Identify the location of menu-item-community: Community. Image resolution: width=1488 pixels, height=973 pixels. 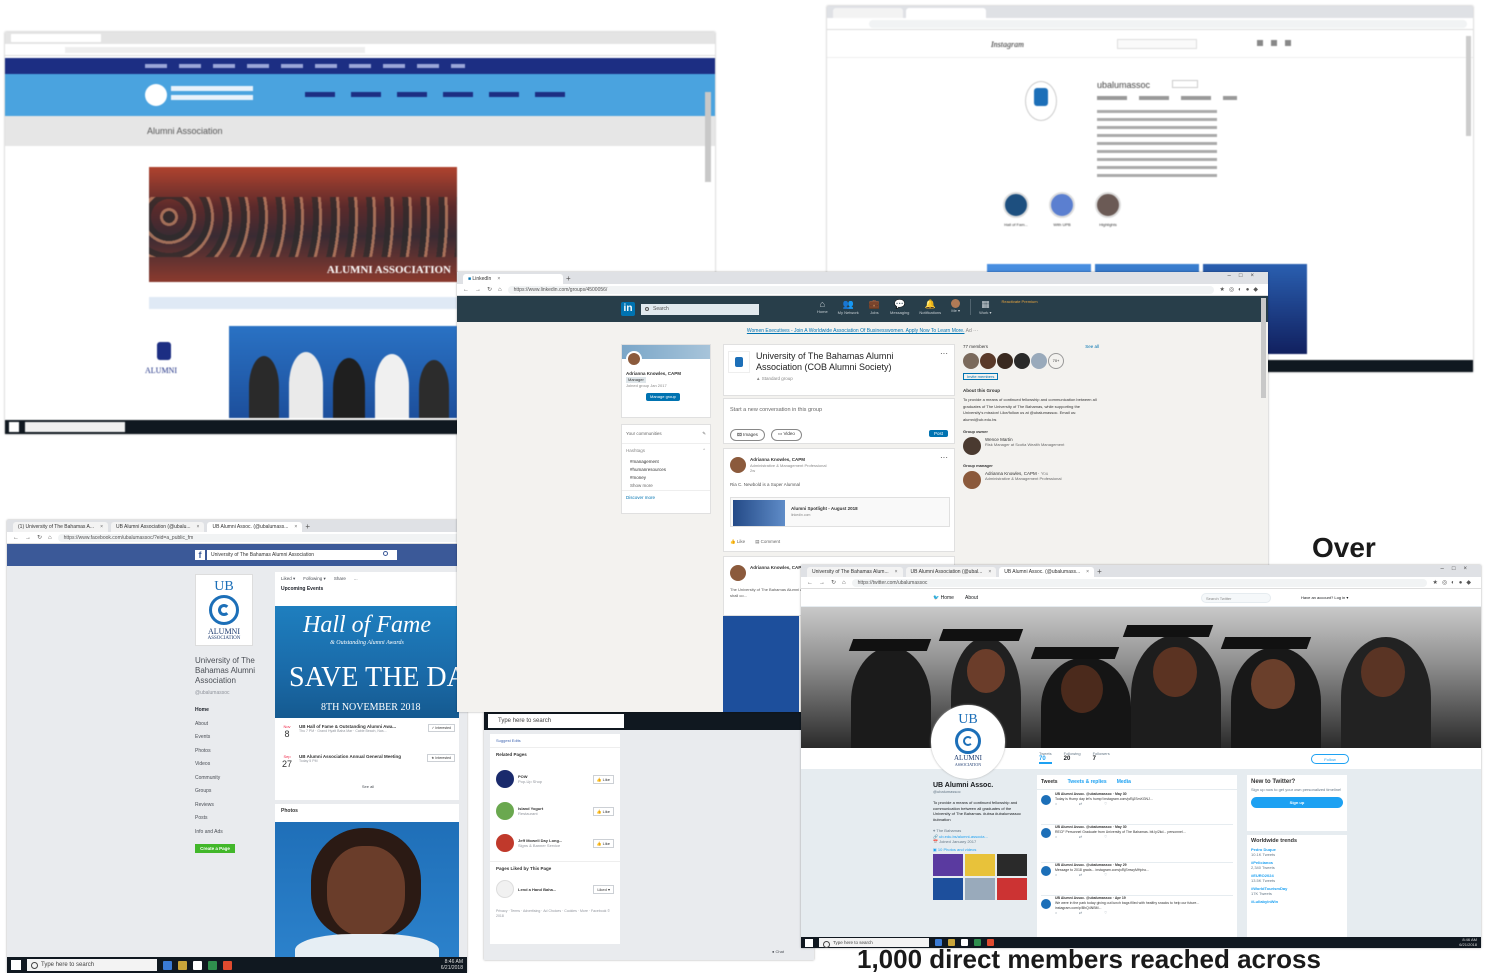
(230, 779).